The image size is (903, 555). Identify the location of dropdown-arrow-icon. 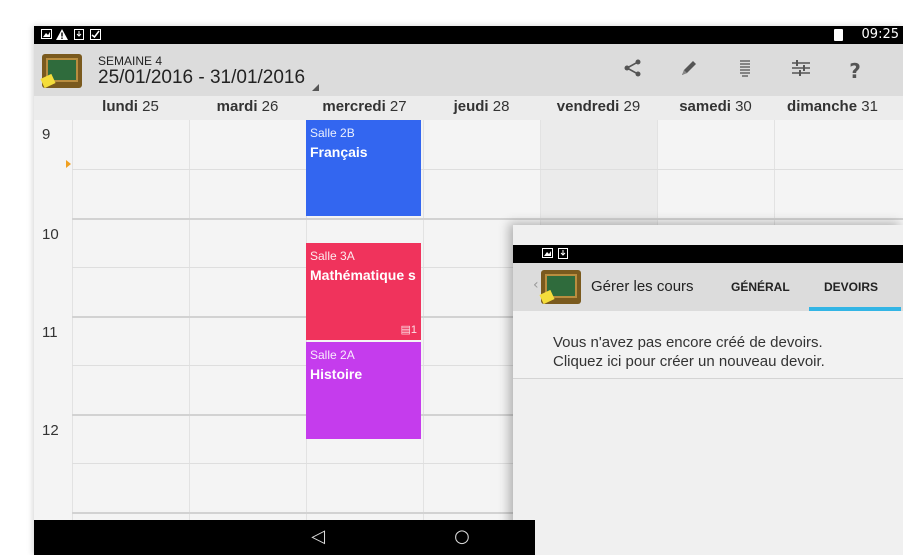
(315, 87).